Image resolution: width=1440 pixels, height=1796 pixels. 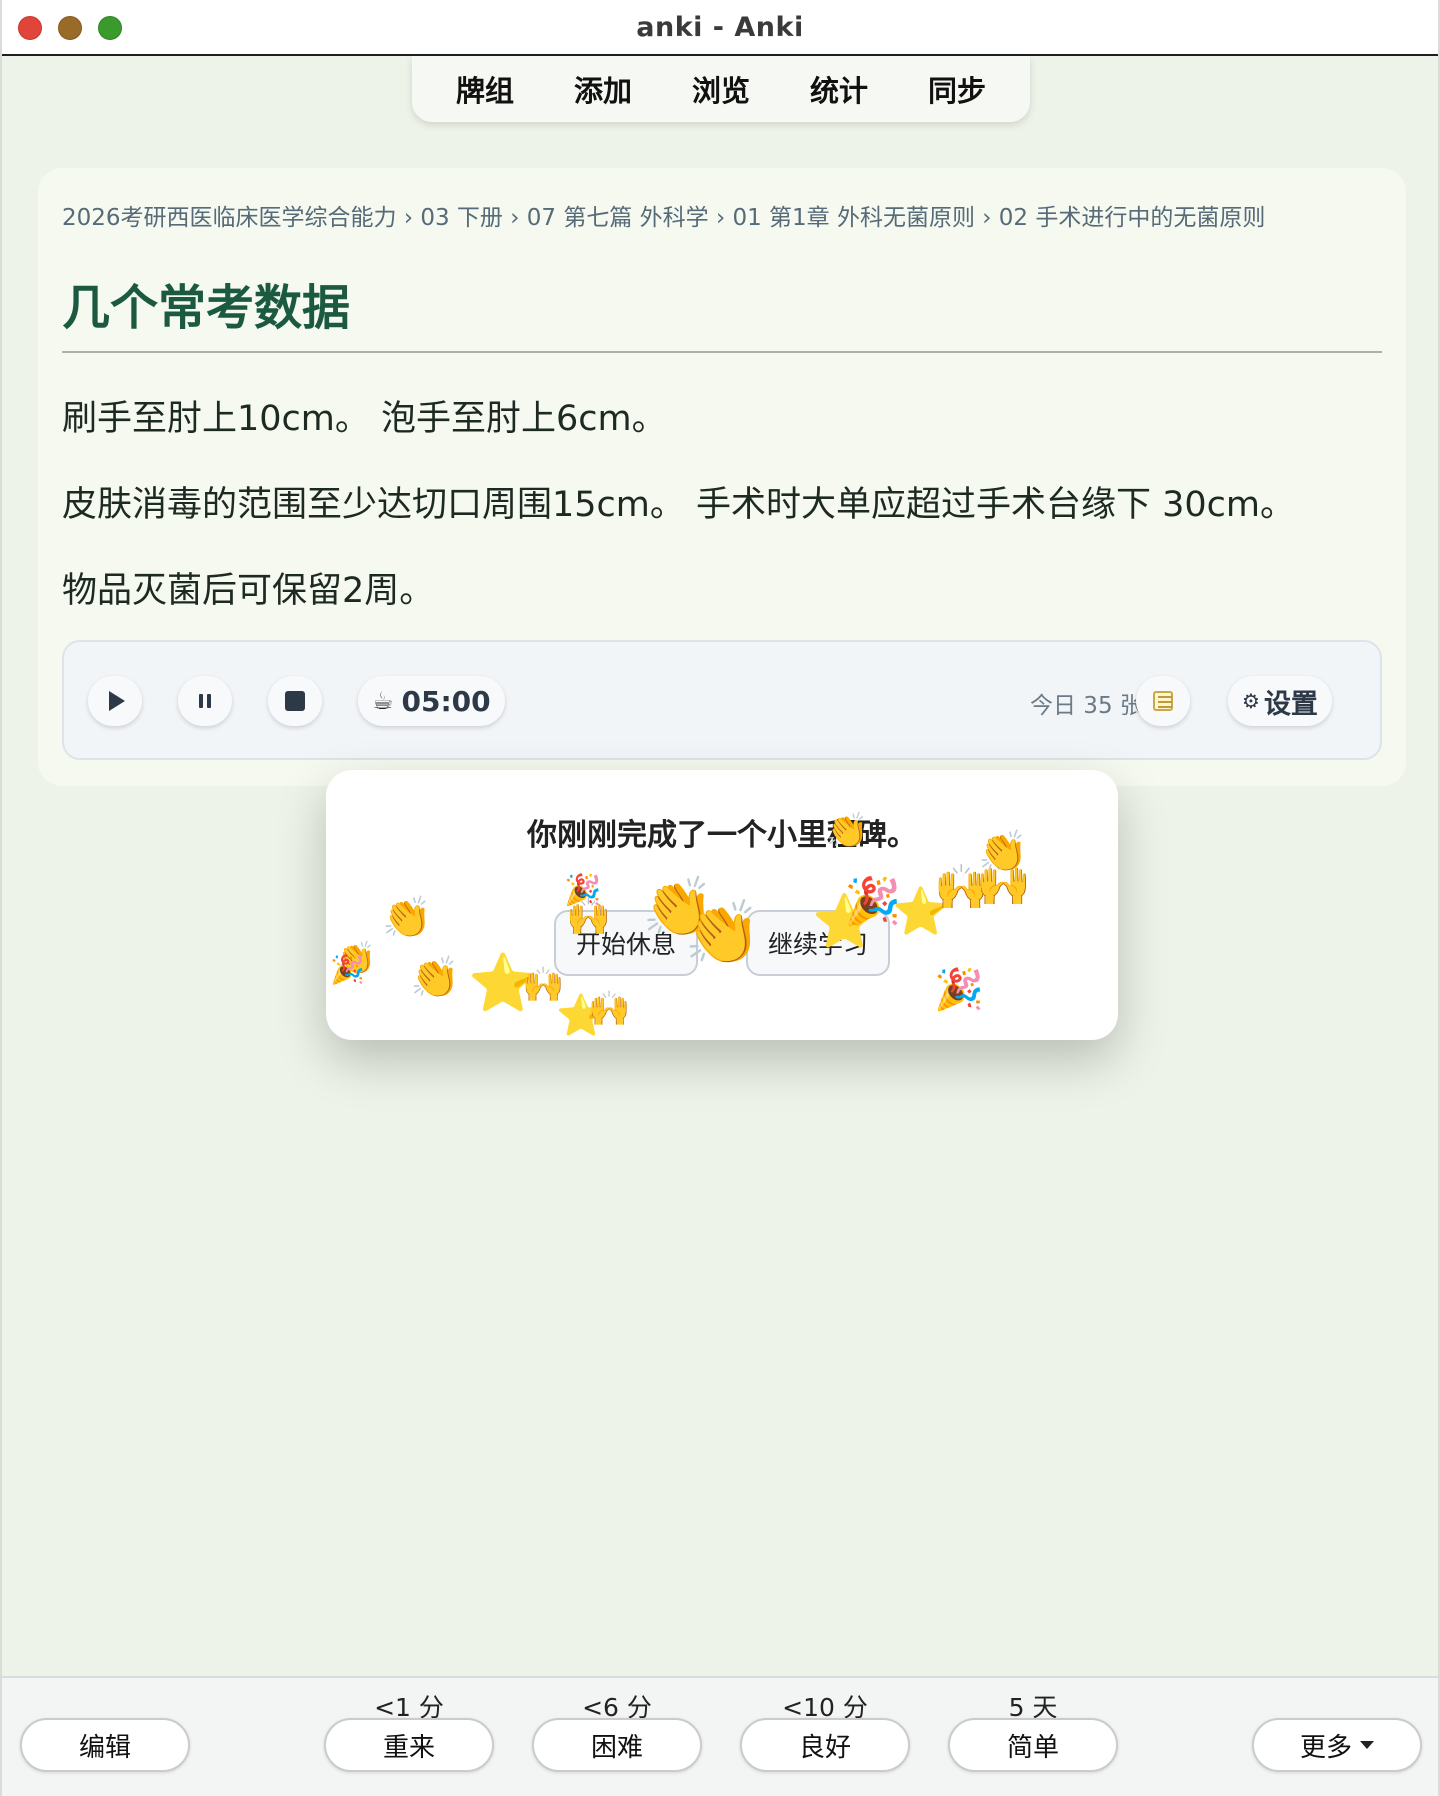 I want to click on memo-icon, so click(x=1163, y=701).